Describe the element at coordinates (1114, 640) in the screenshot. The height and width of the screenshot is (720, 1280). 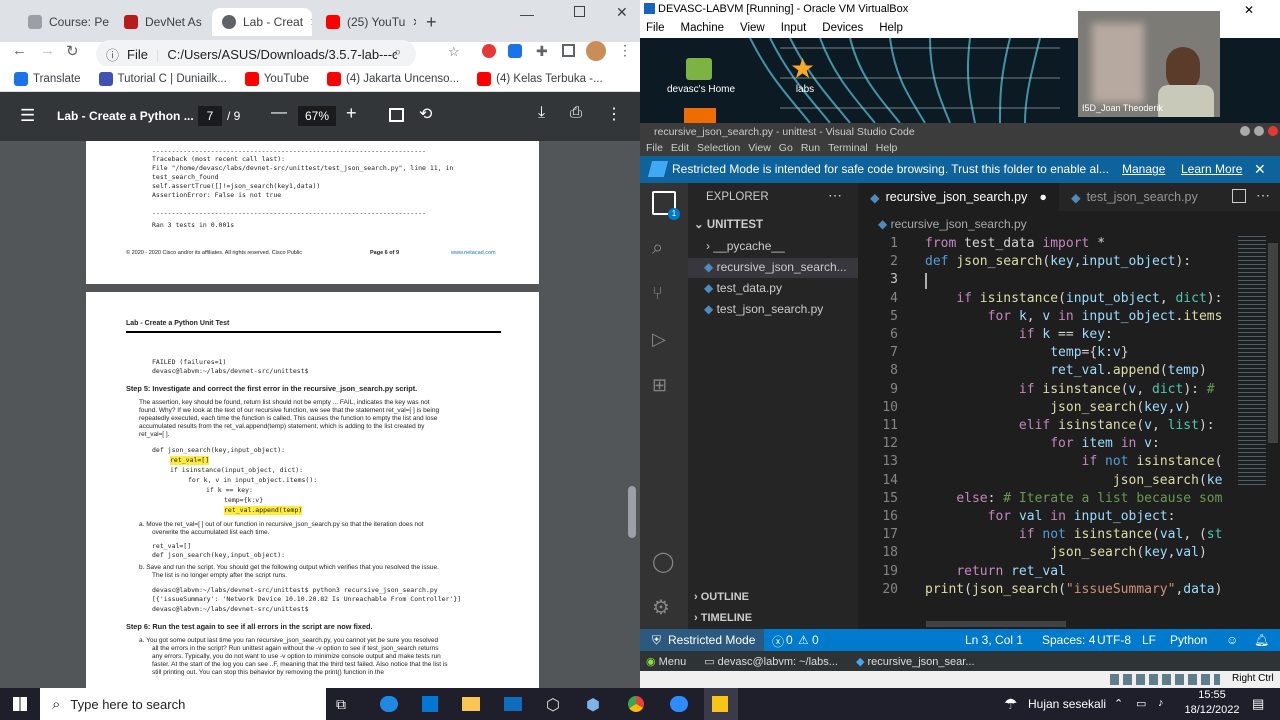
I see `status-encoding: UTF-8` at that location.